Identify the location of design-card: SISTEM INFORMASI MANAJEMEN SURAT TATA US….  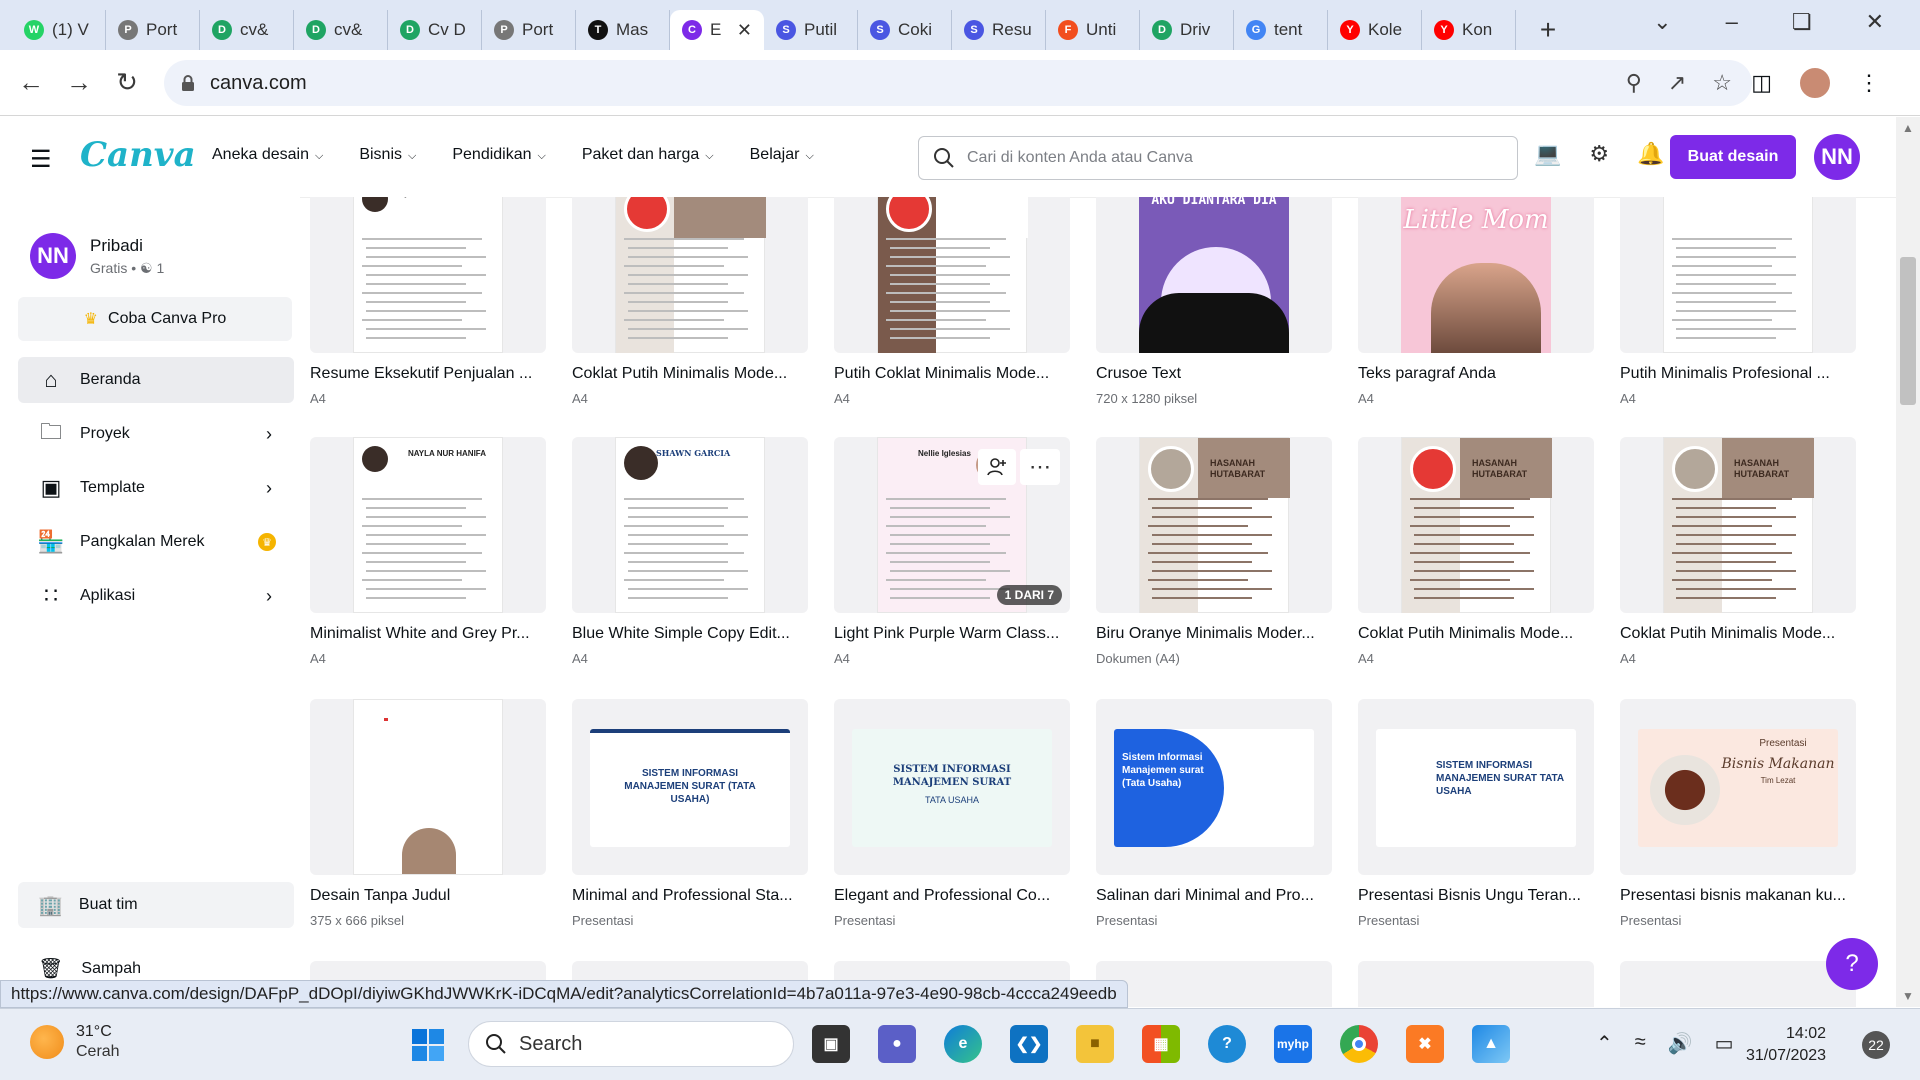
(1476, 813).